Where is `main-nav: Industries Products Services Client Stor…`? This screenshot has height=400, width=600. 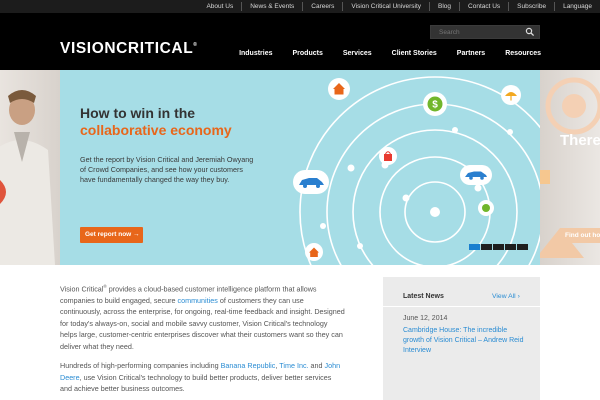 main-nav: Industries Products Services Client Stor… is located at coordinates (380, 53).